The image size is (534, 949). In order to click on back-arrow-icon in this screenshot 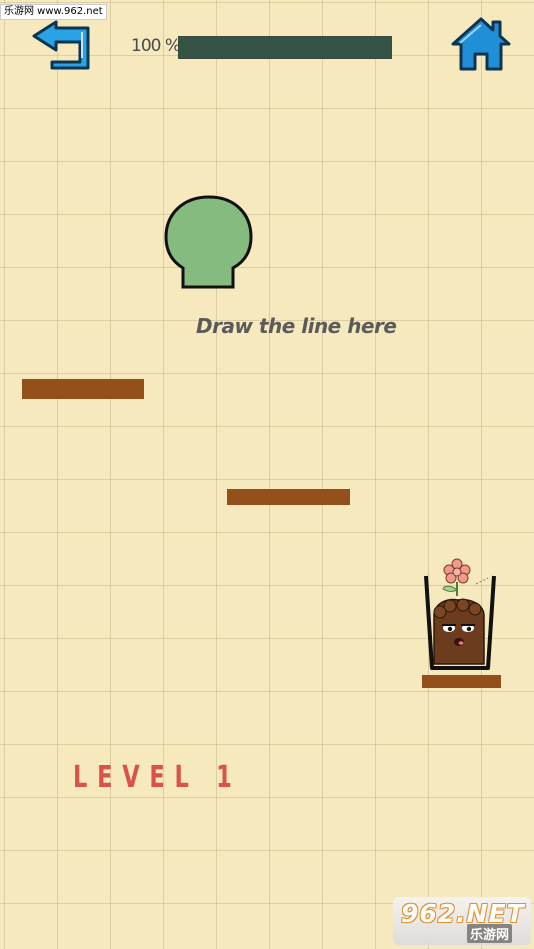, I will do `click(61, 45)`.